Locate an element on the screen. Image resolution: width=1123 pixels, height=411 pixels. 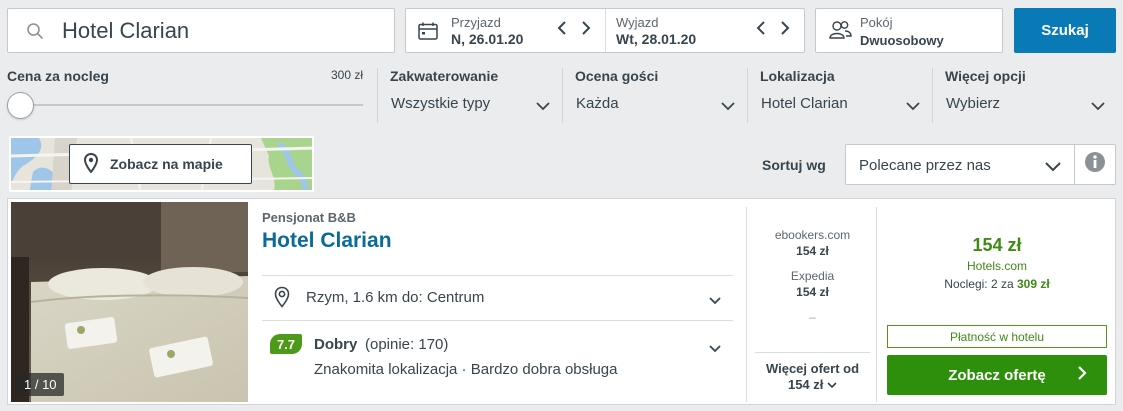
filter-more-options: Więcej opcji Wybierz is located at coordinates (1019, 95).